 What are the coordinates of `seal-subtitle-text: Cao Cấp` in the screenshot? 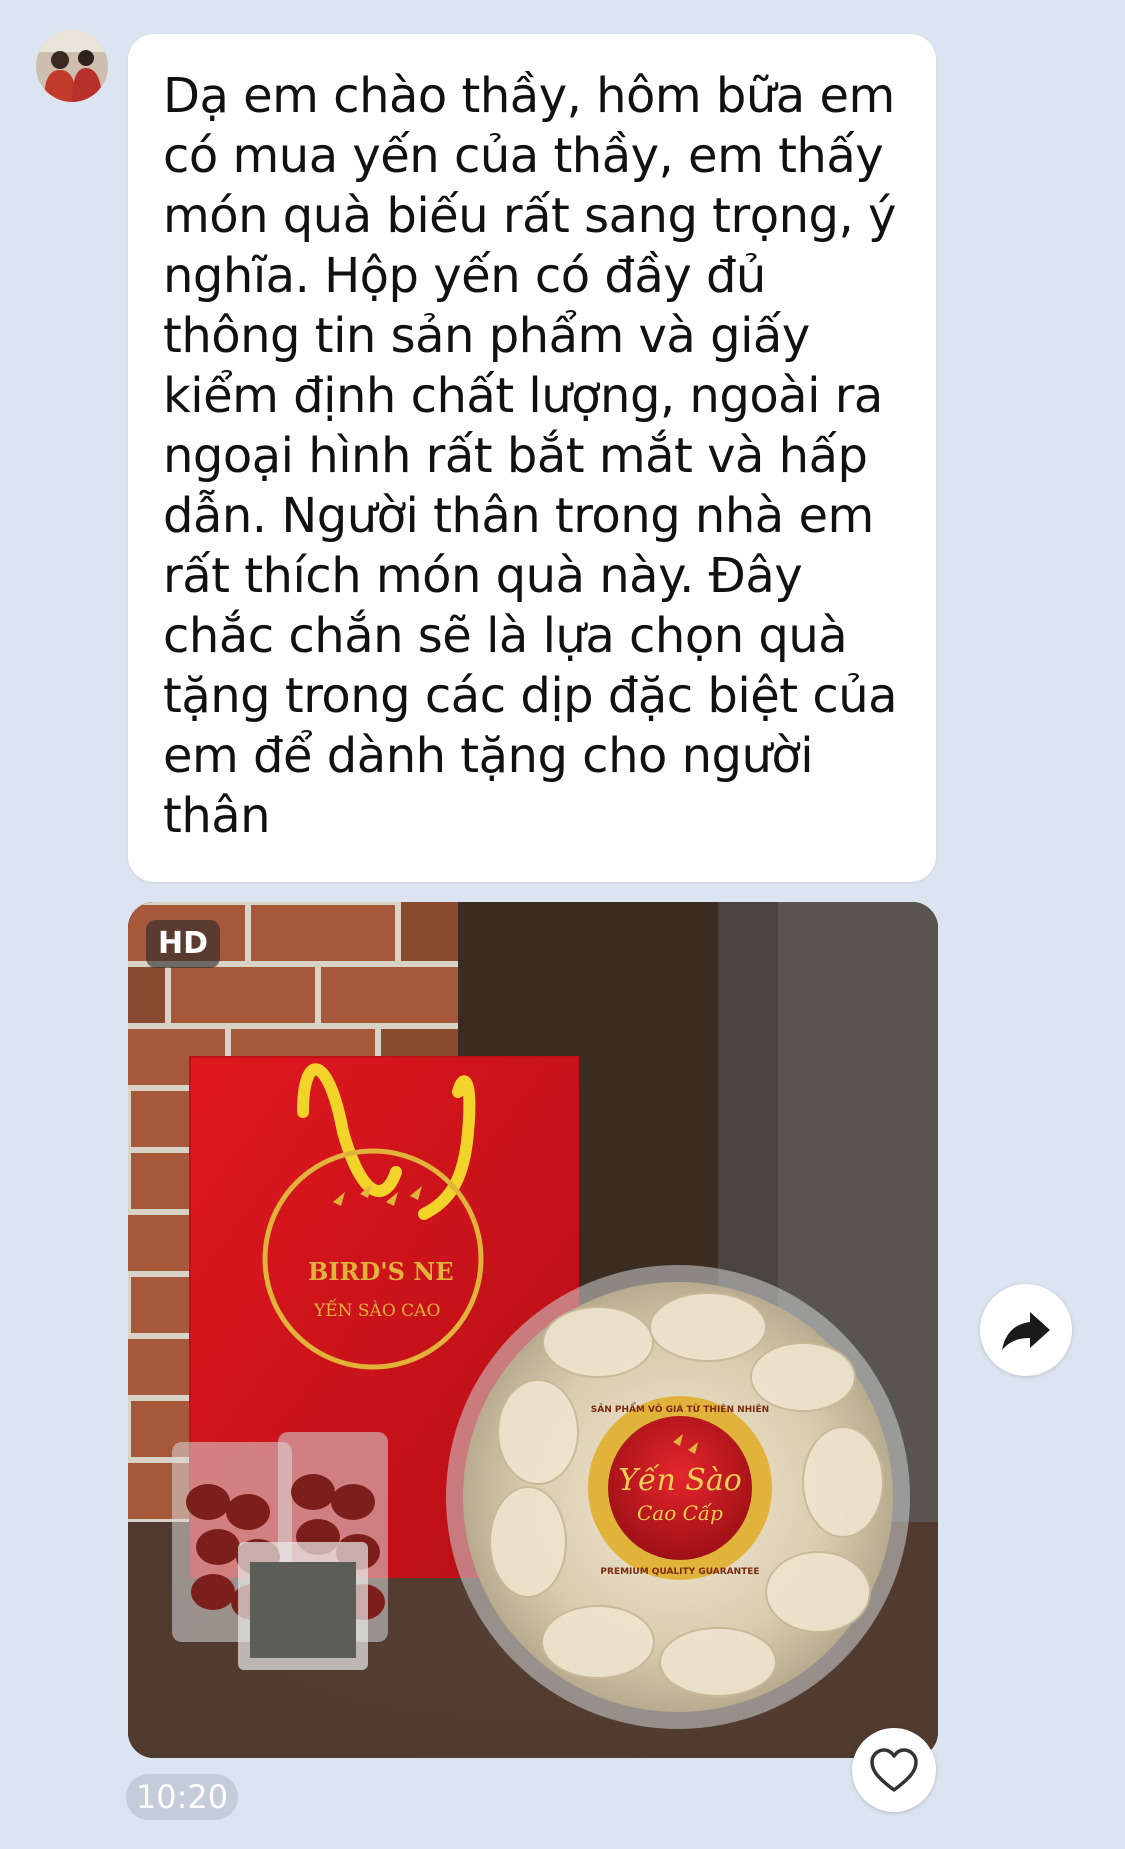 It's located at (680, 1513).